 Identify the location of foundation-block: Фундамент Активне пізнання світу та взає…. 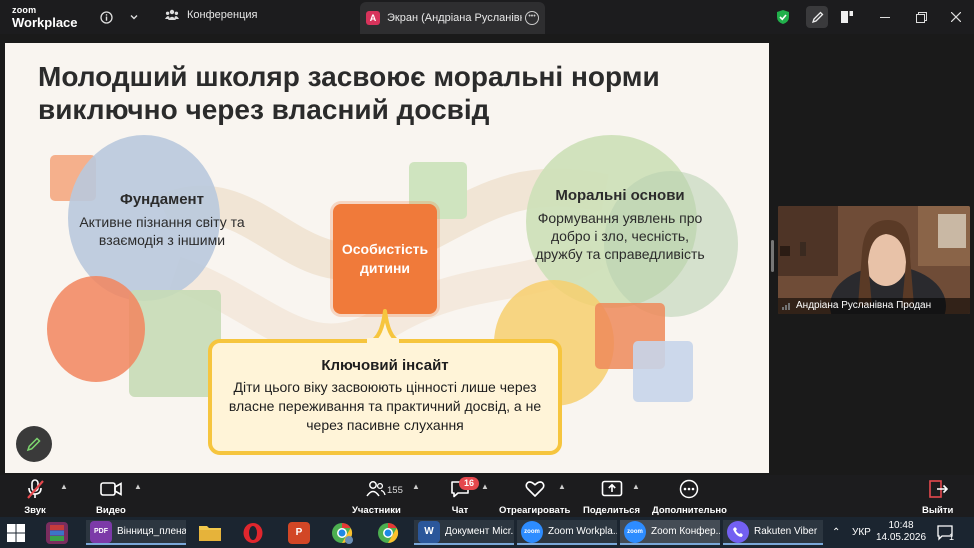
(162, 219).